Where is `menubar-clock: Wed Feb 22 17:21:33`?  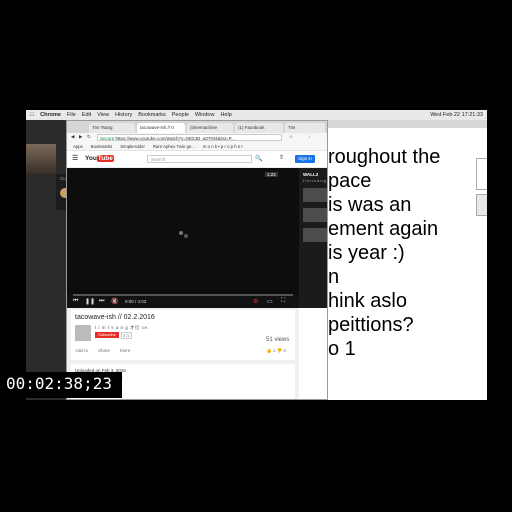
menubar-clock: Wed Feb 22 17:21:33 is located at coordinates (456, 115).